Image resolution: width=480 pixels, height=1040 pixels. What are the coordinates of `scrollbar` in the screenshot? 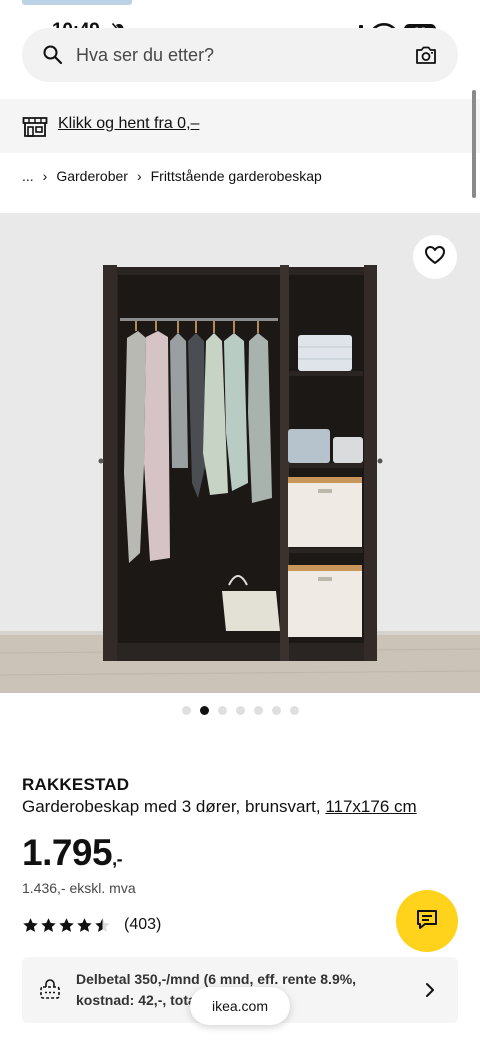 It's located at (474, 144).